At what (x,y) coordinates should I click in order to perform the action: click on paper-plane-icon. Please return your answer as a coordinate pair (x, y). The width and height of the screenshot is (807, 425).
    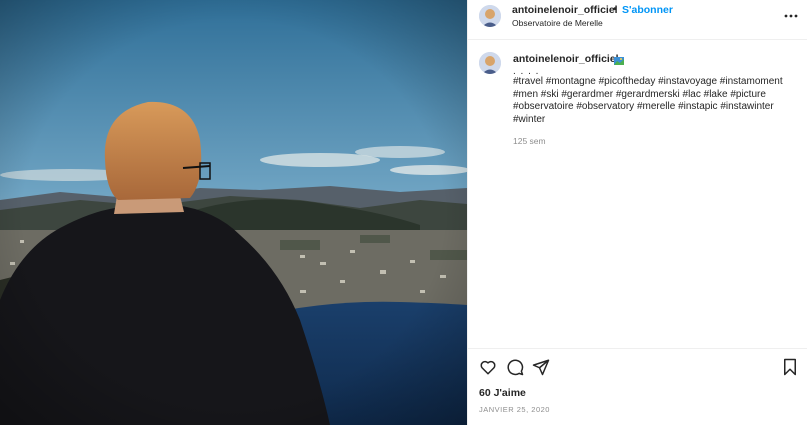
    Looking at the image, I should click on (541, 367).